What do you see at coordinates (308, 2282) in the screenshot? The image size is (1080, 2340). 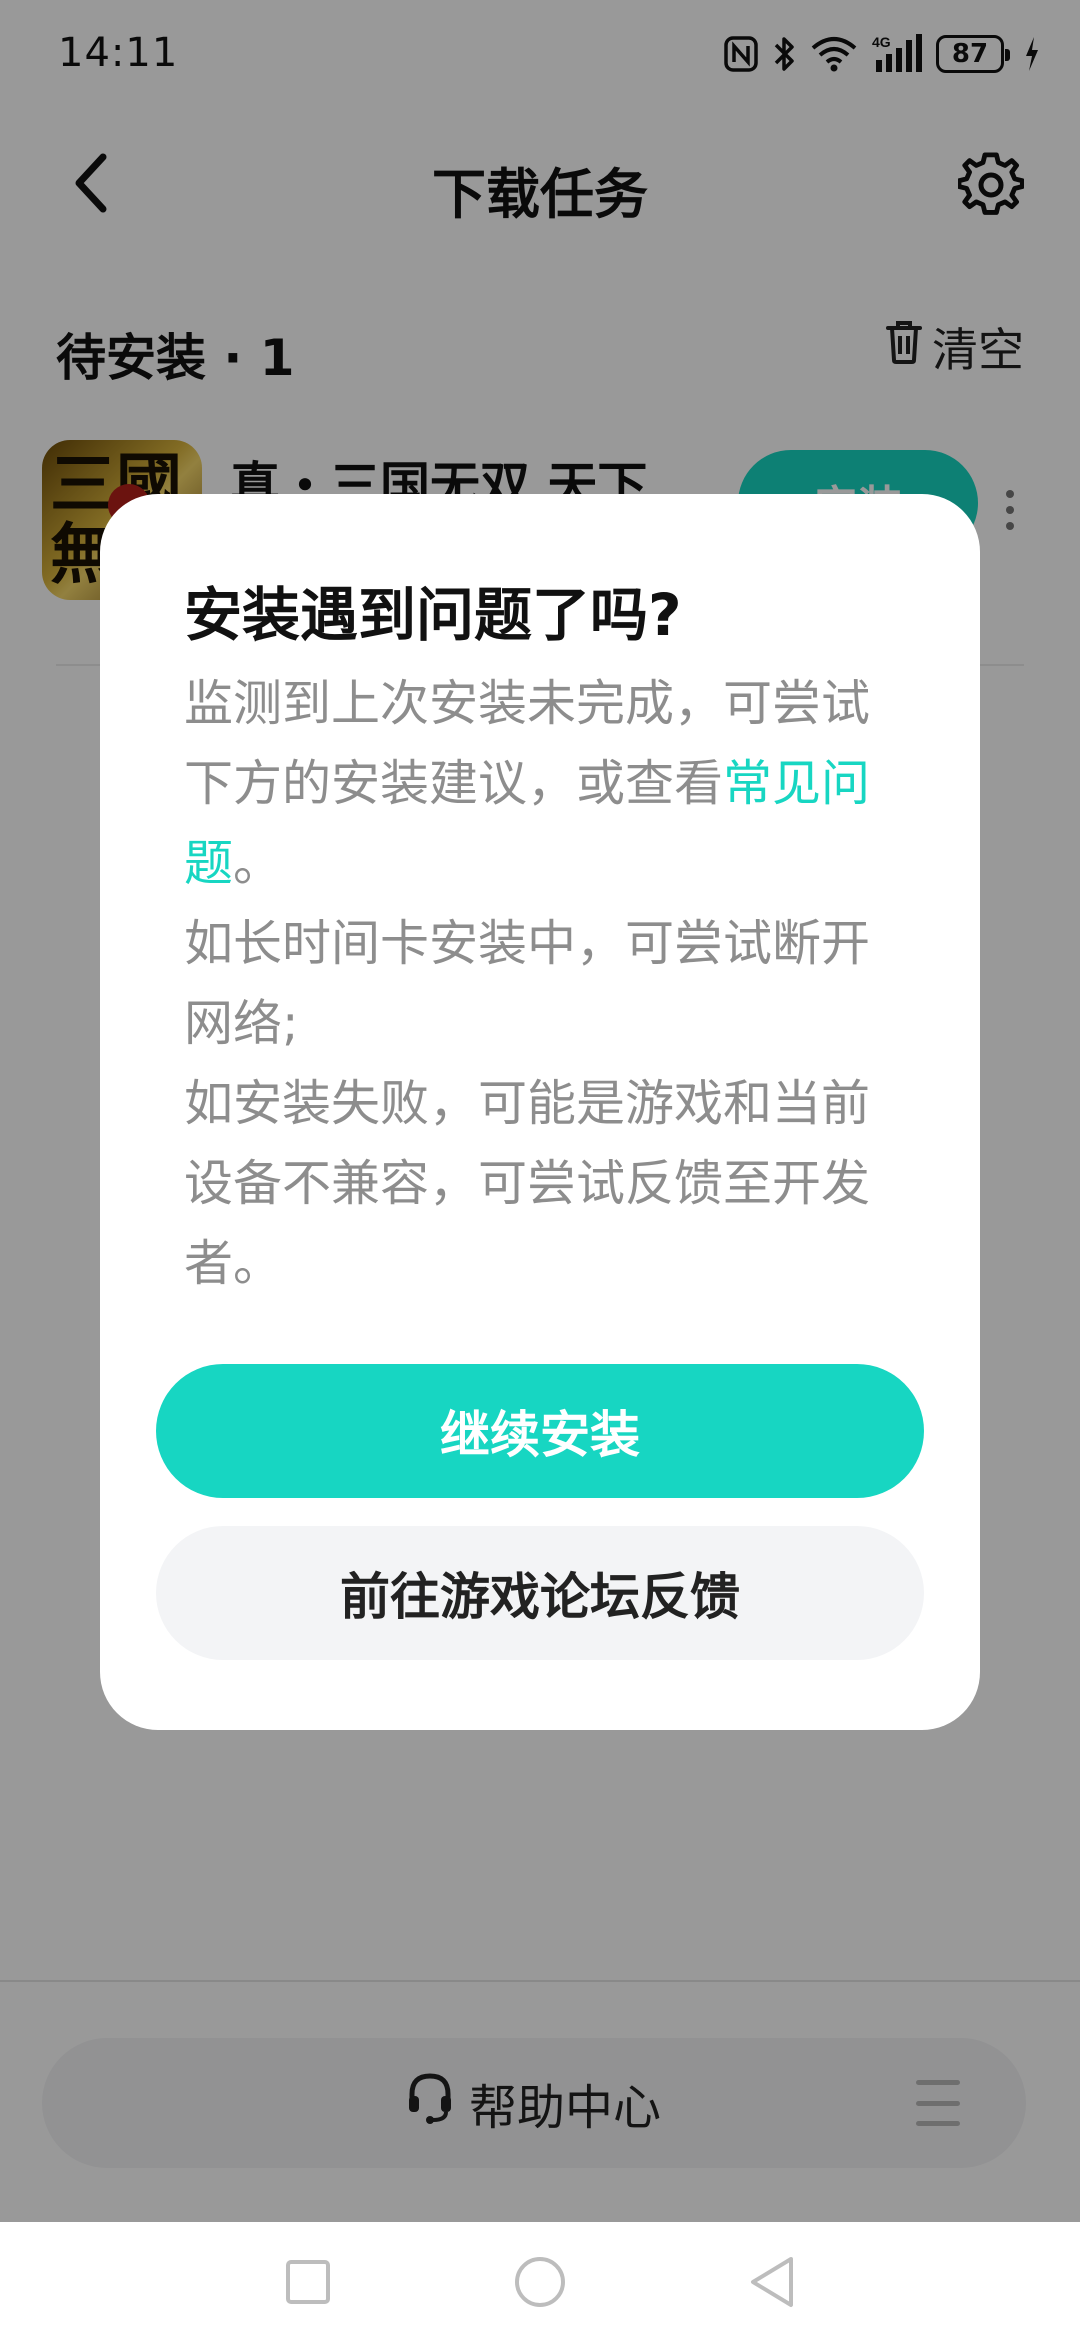 I see `recents-square-icon` at bounding box center [308, 2282].